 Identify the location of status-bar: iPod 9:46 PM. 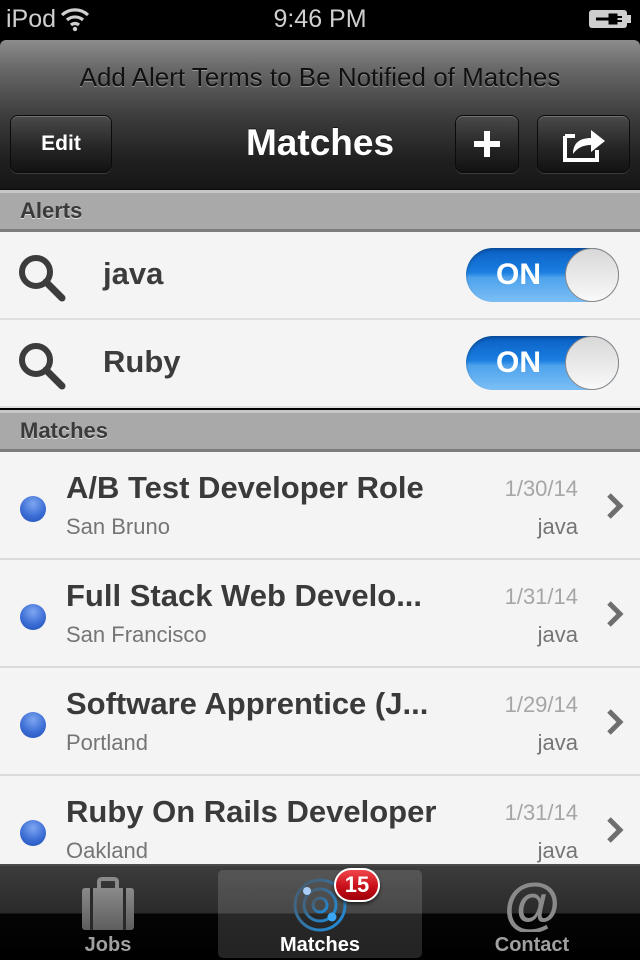
(320, 20).